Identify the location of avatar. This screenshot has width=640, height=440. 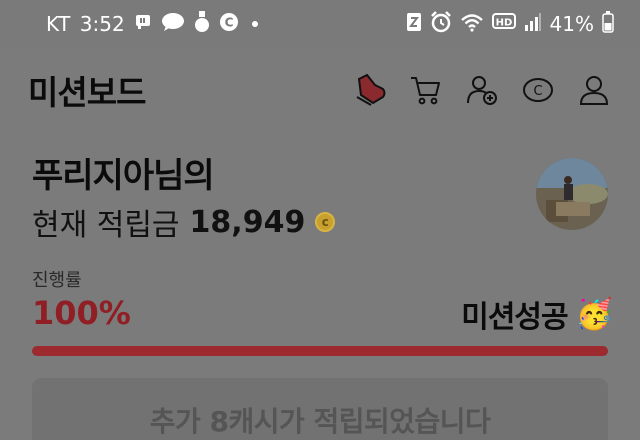
(572, 194).